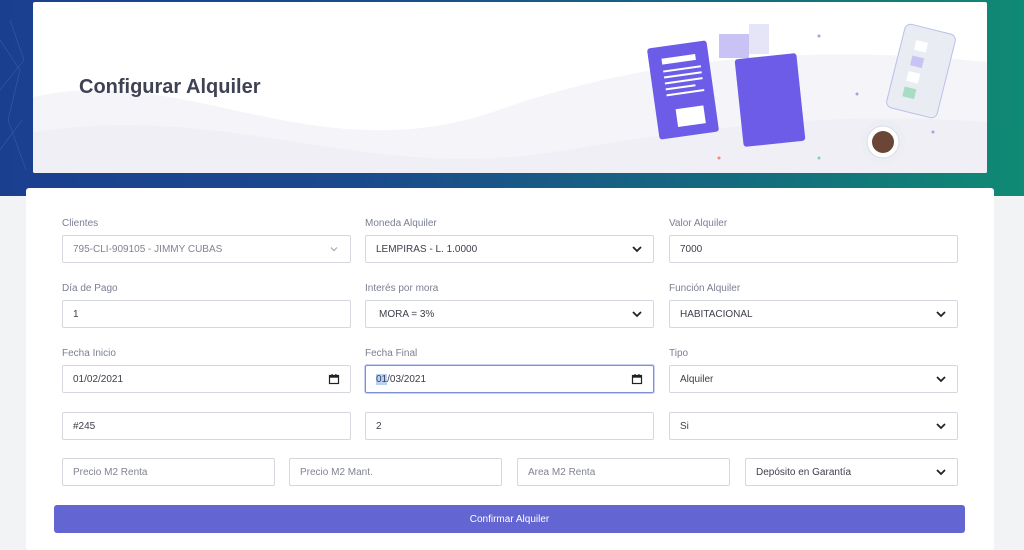 This screenshot has width=1024, height=550. I want to click on fecha-final-label: Fecha Final, so click(391, 353).